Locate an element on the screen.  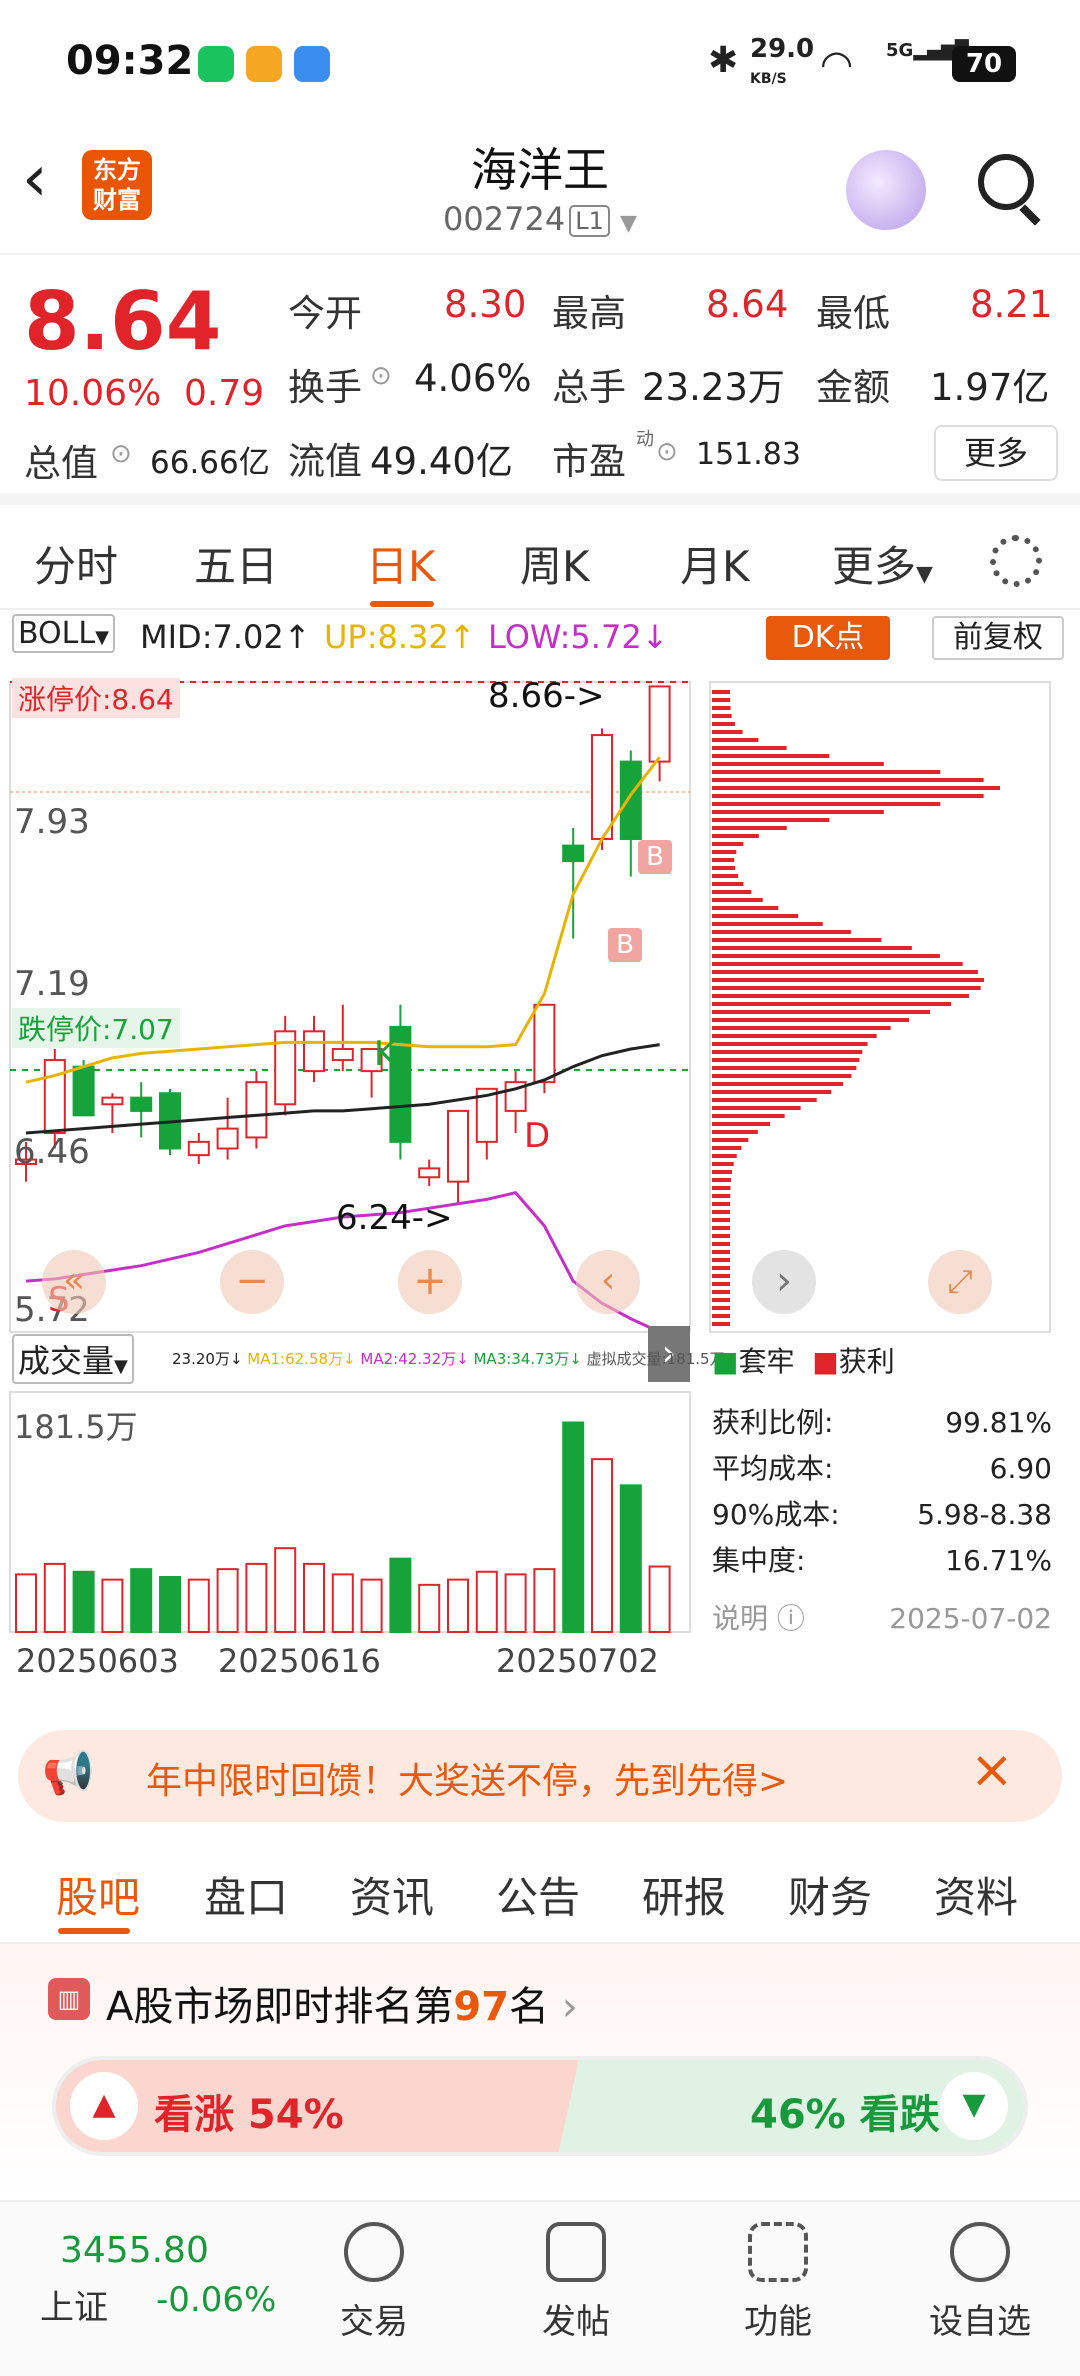
buy-marker: B is located at coordinates (655, 857).